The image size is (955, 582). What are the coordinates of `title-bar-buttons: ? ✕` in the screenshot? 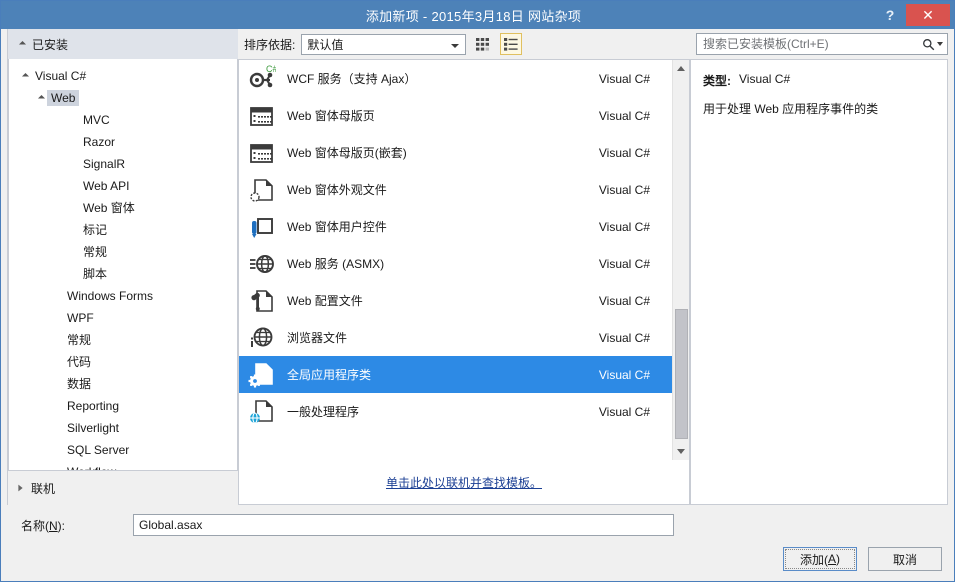 It's located at (915, 15).